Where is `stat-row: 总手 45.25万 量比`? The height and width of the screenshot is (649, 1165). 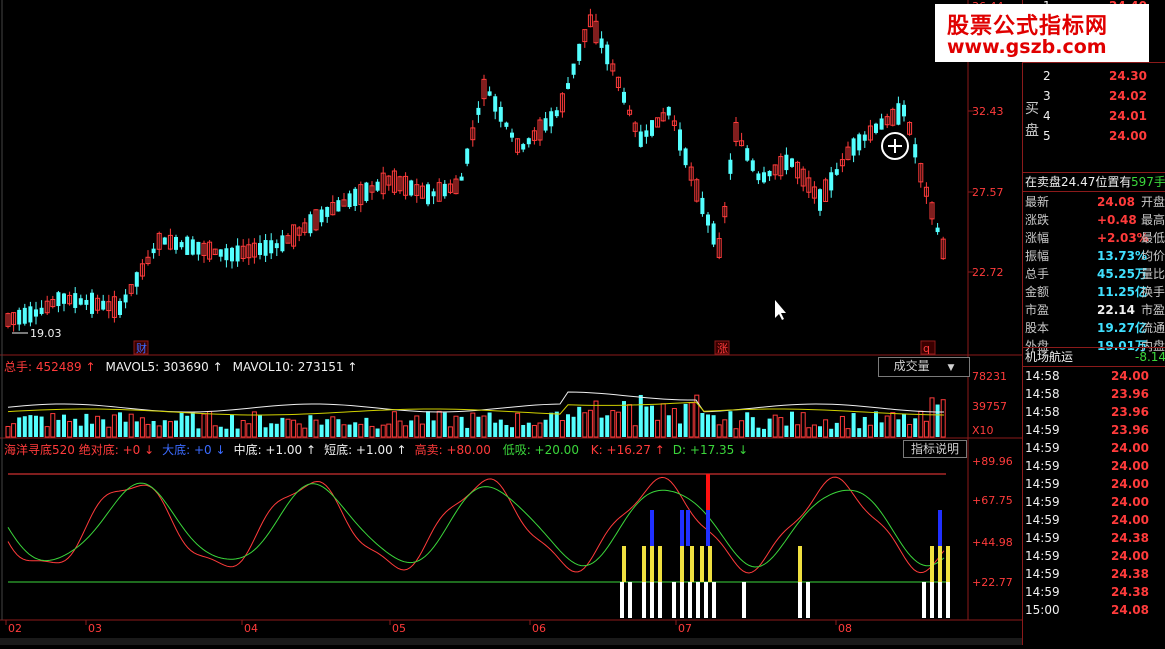
stat-row: 总手 45.25万 量比 is located at coordinates (1094, 274).